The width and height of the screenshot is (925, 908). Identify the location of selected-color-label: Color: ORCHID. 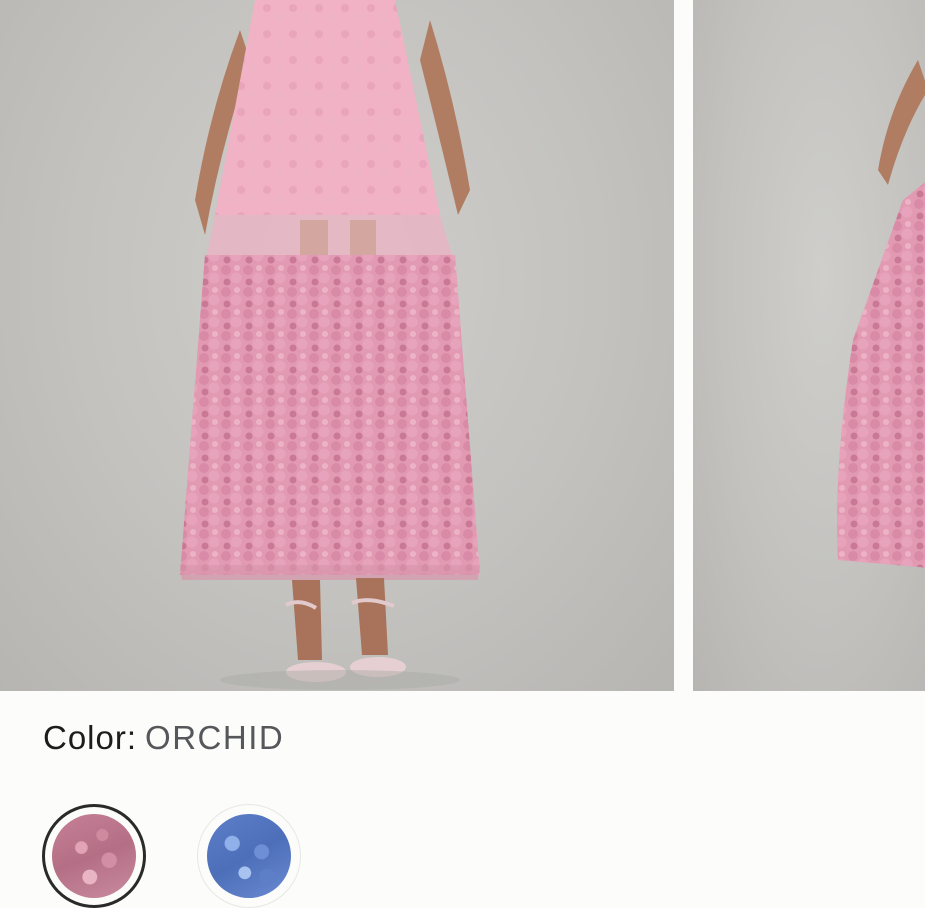
(163, 738).